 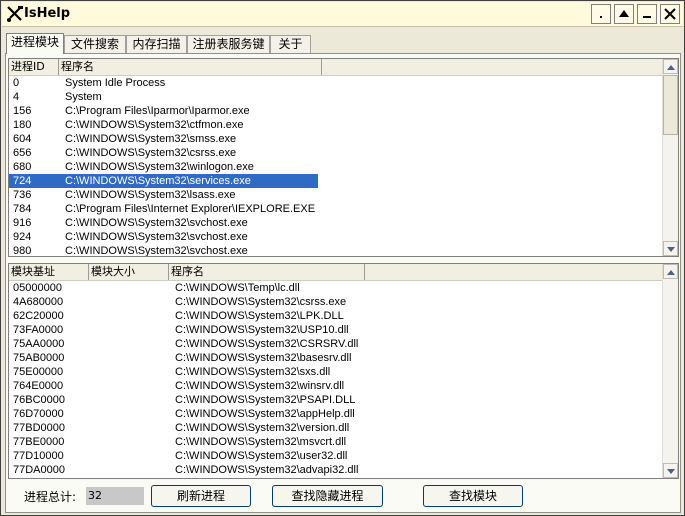 I want to click on cell-module-base: 75AA0000, so click(x=39, y=344).